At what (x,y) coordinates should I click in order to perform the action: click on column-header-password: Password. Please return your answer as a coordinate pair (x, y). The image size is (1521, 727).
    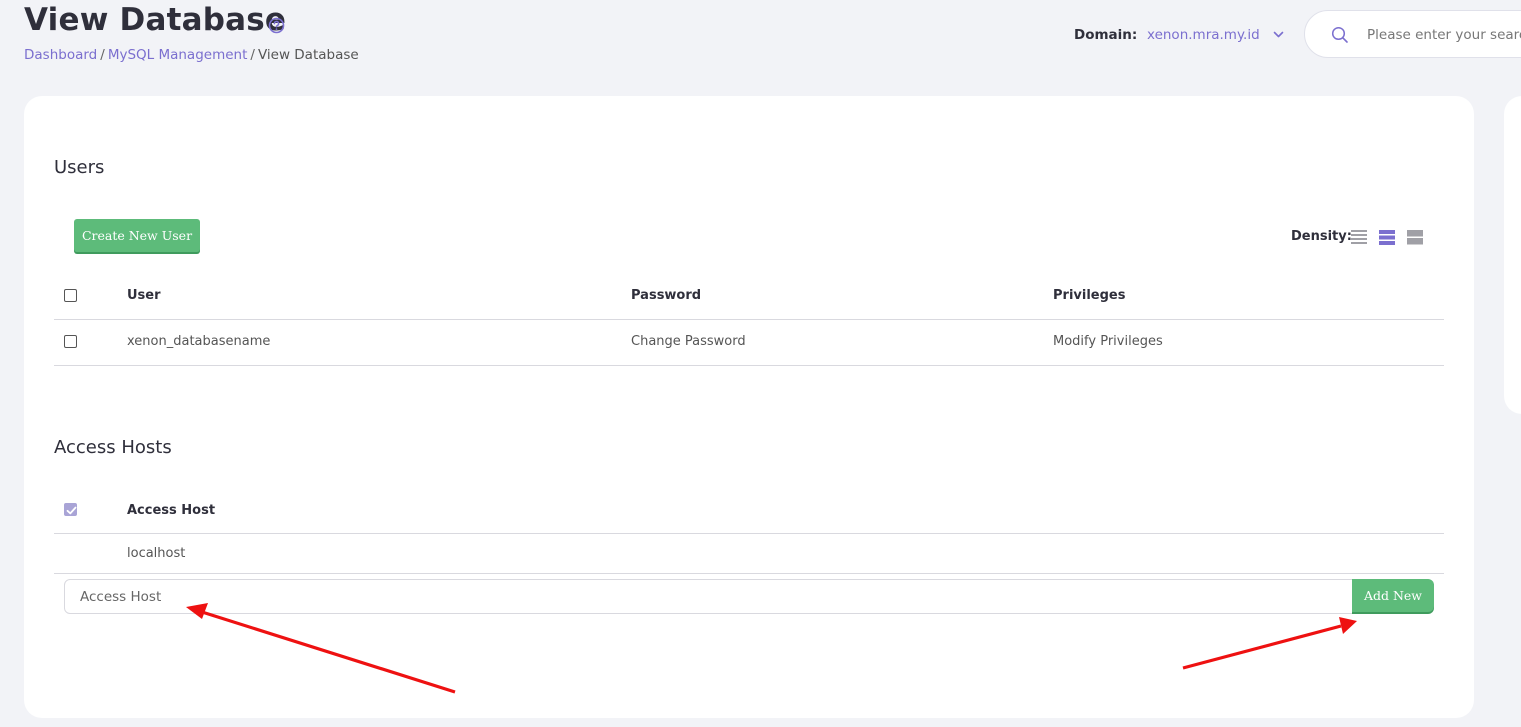
    Looking at the image, I should click on (666, 295).